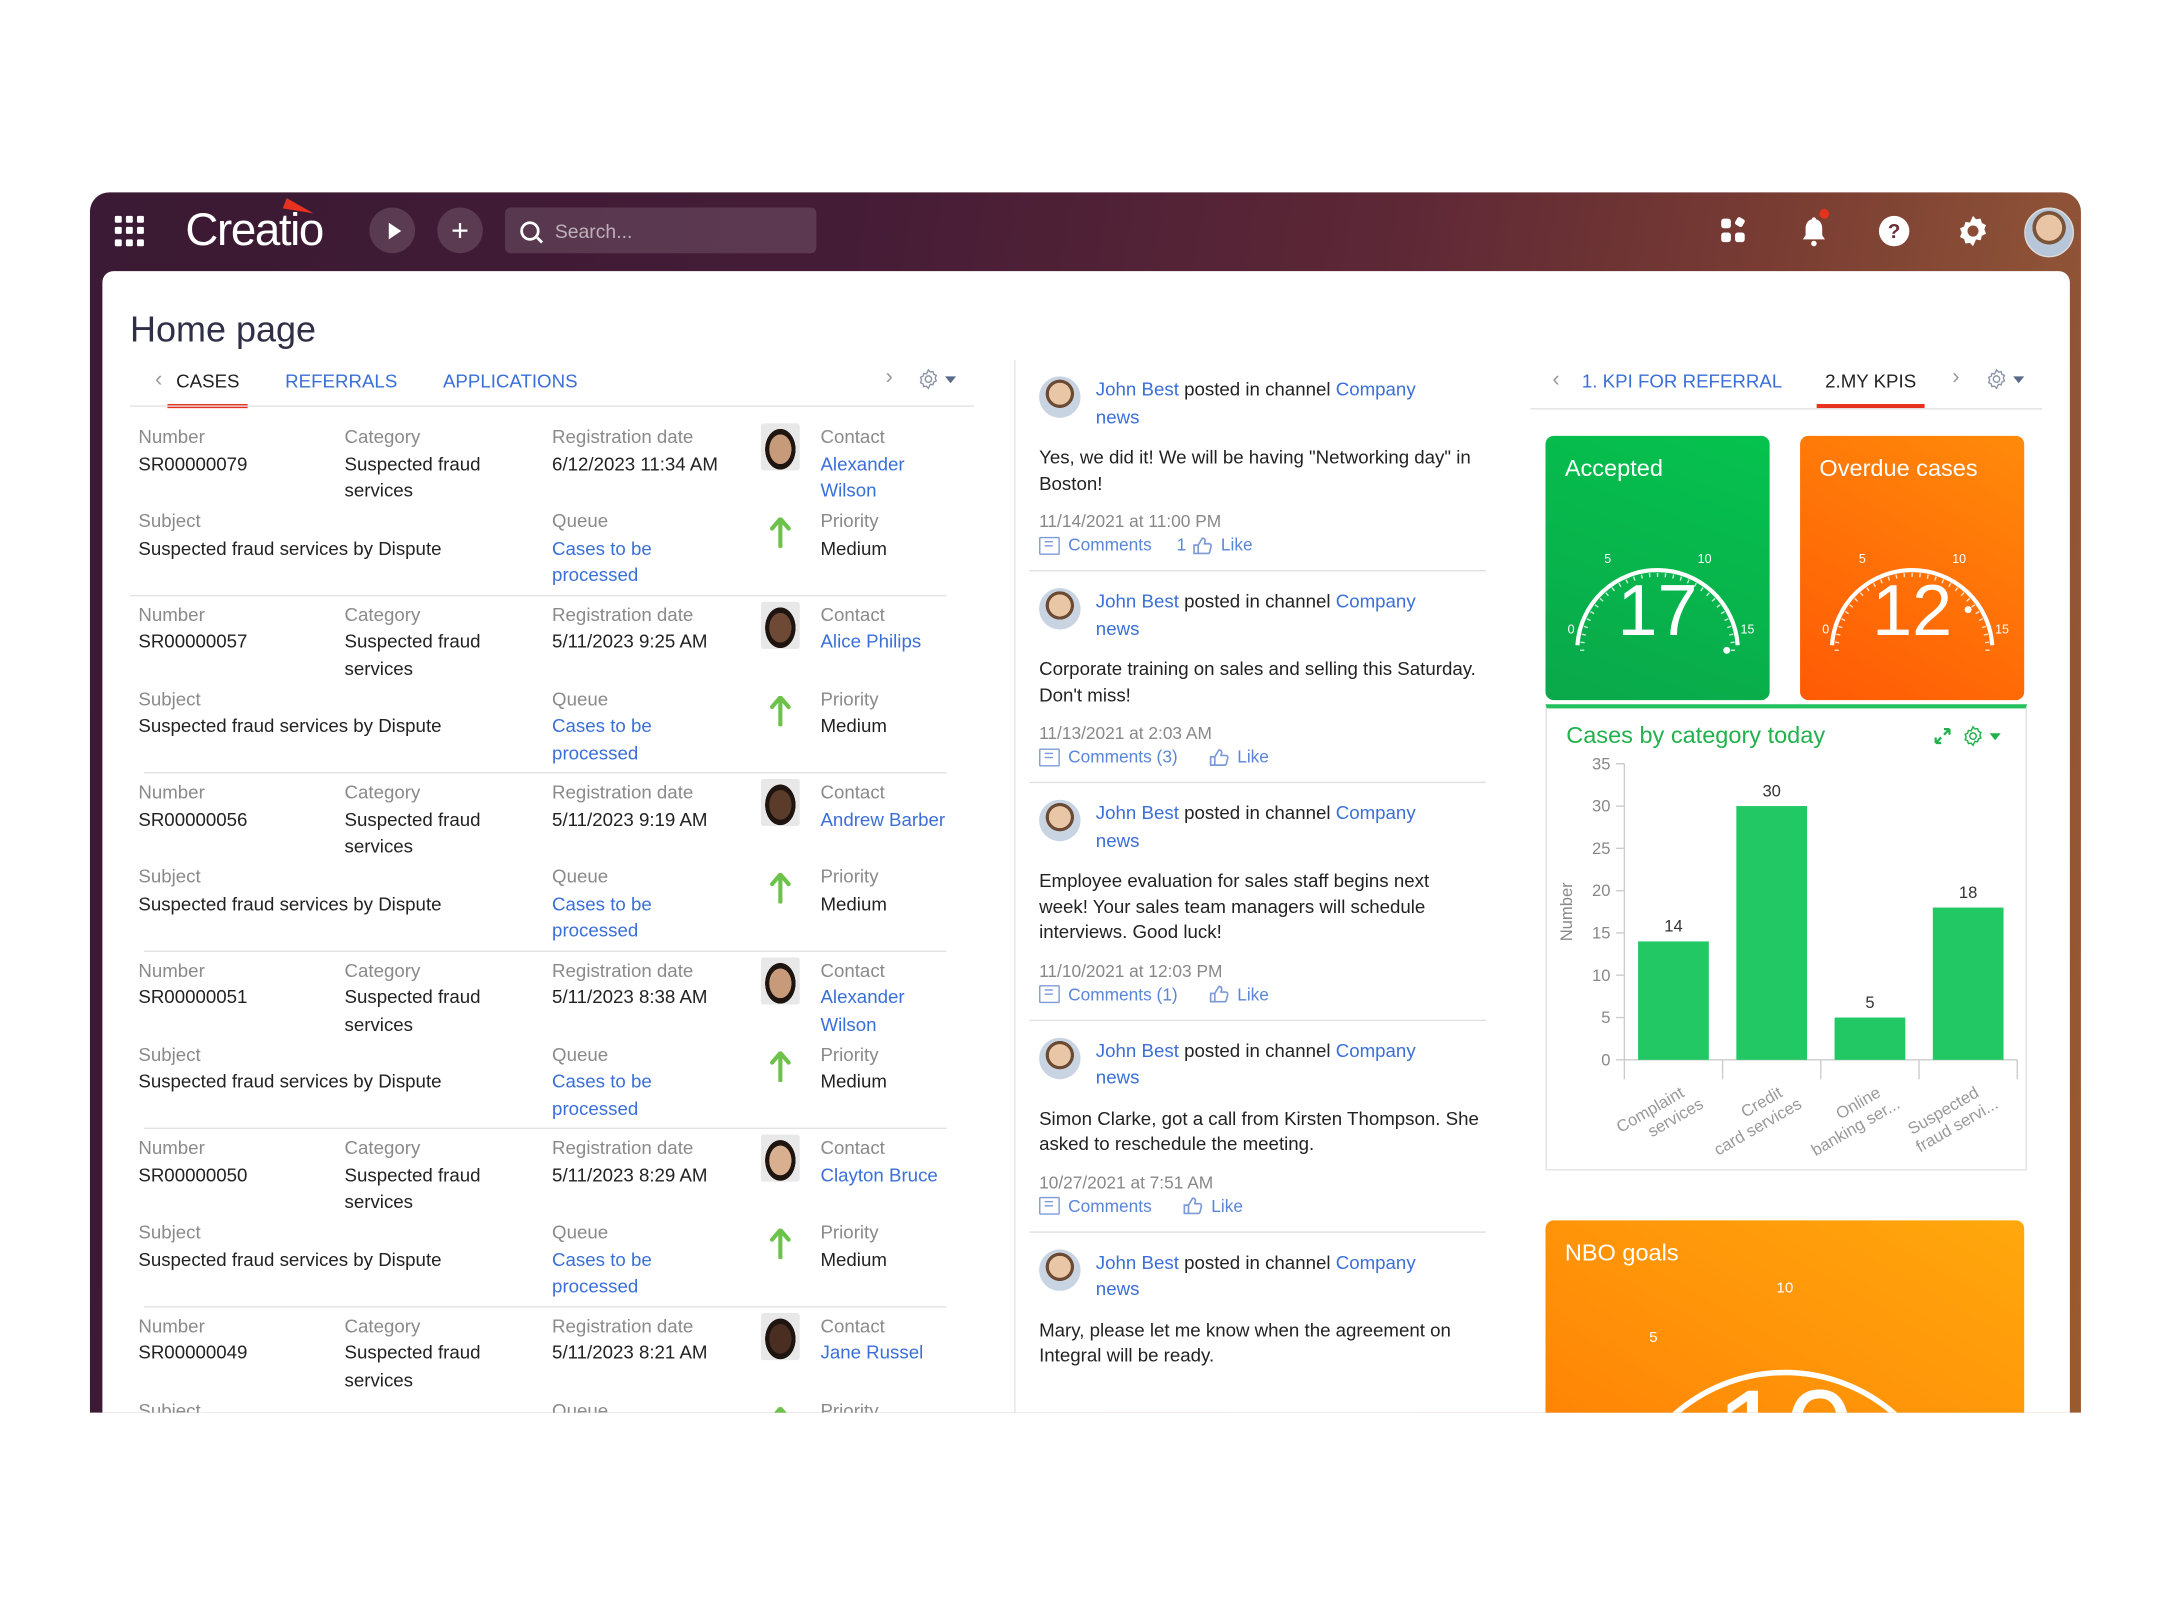  I want to click on kpi-title: NBO goals, so click(1621, 1252).